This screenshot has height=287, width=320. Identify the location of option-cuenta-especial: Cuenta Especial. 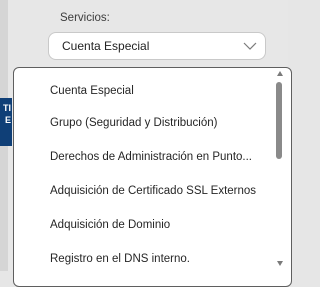
(92, 91).